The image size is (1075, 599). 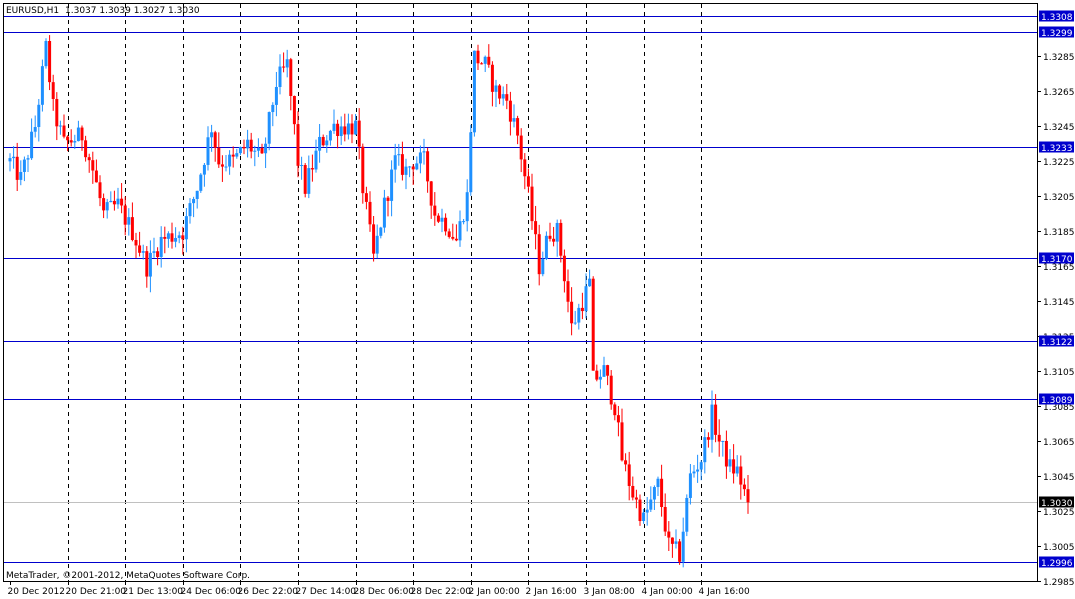 I want to click on time-tick-label: 26 Dec 22:00, so click(x=268, y=592).